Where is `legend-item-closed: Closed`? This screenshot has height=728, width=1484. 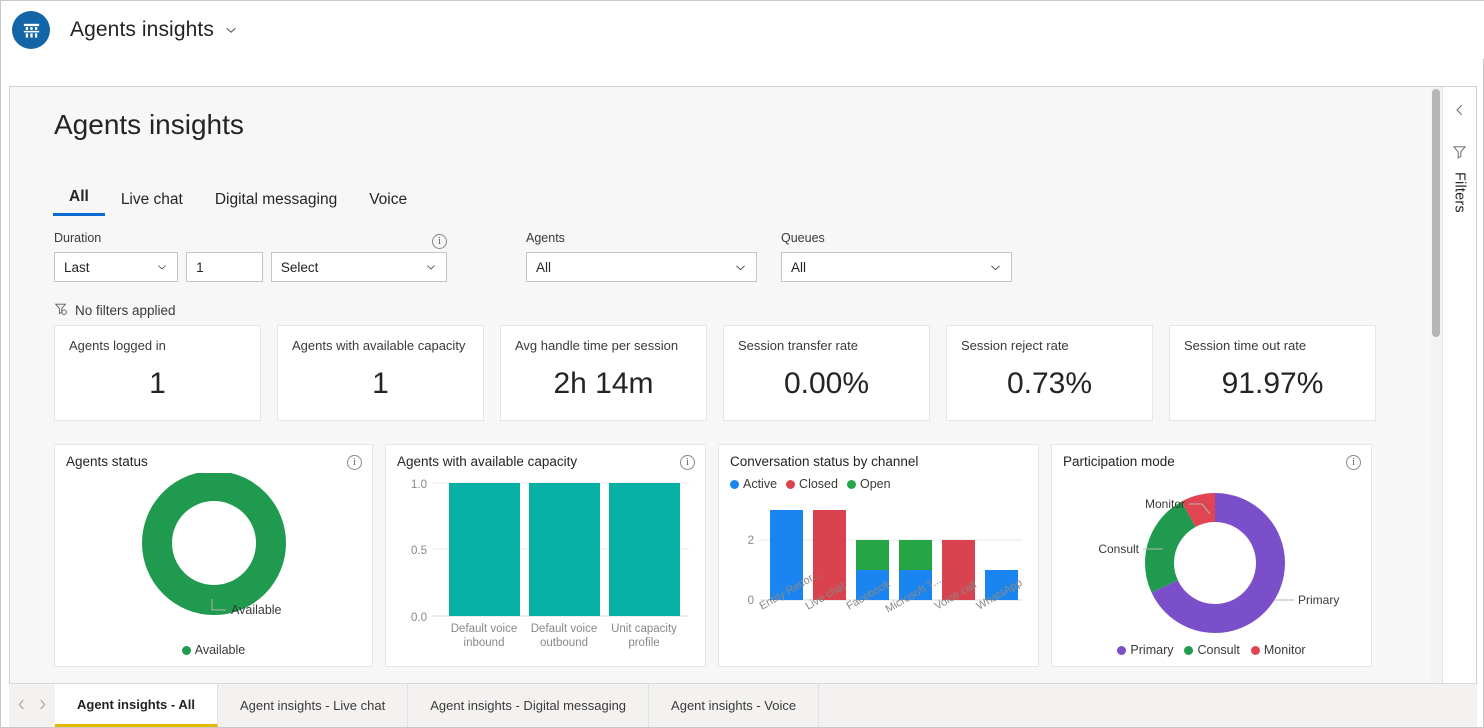
legend-item-closed: Closed is located at coordinates (812, 484).